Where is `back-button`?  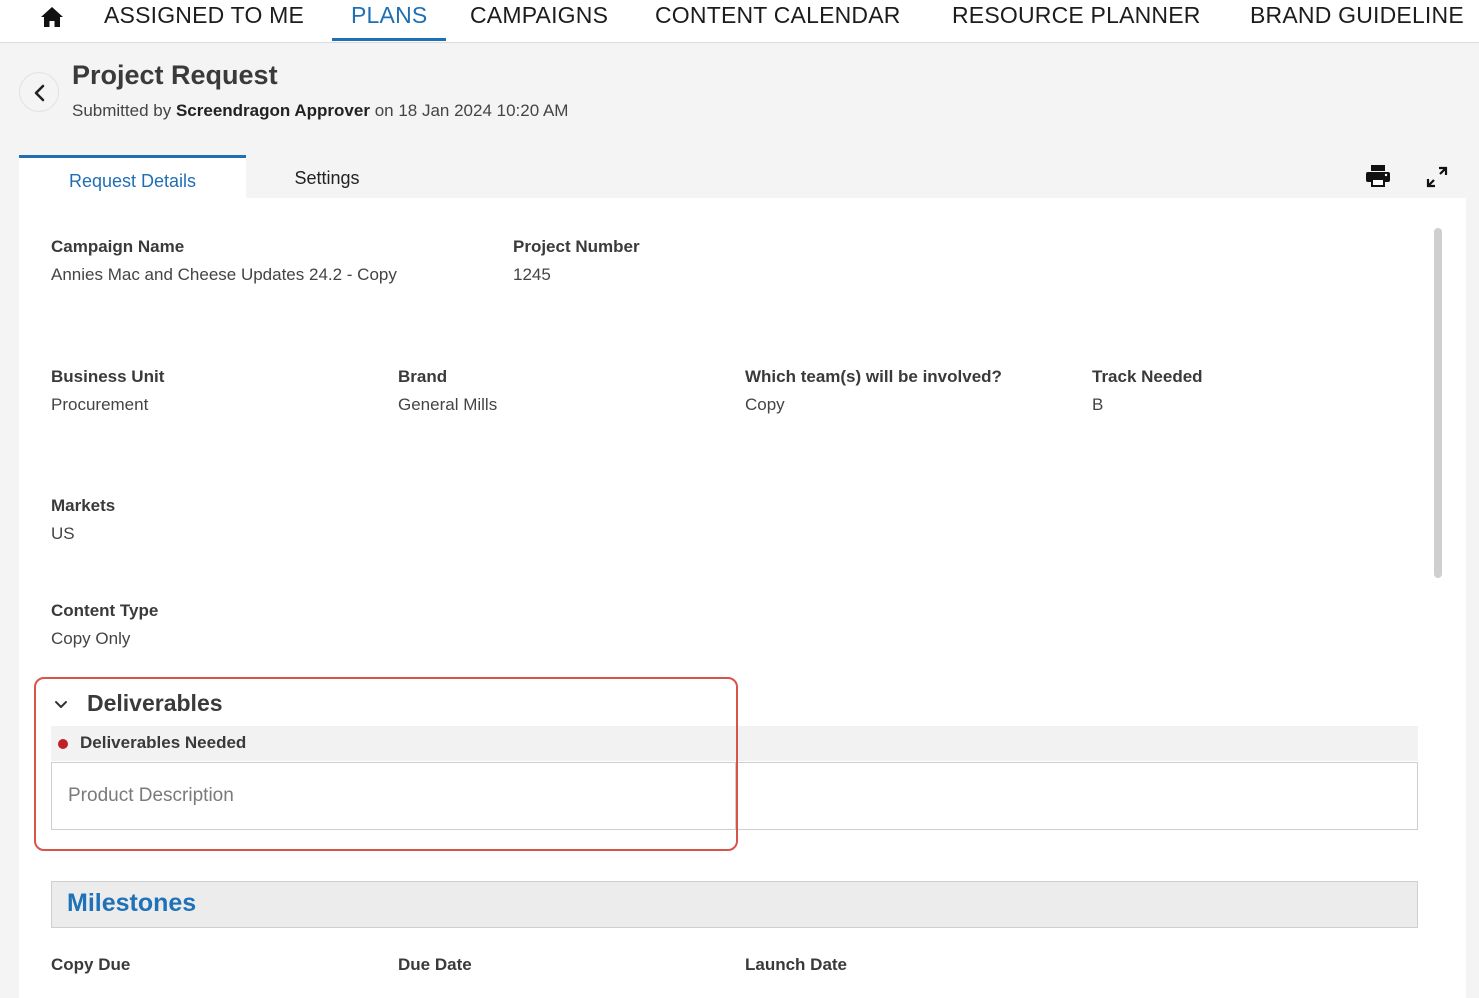 back-button is located at coordinates (39, 92).